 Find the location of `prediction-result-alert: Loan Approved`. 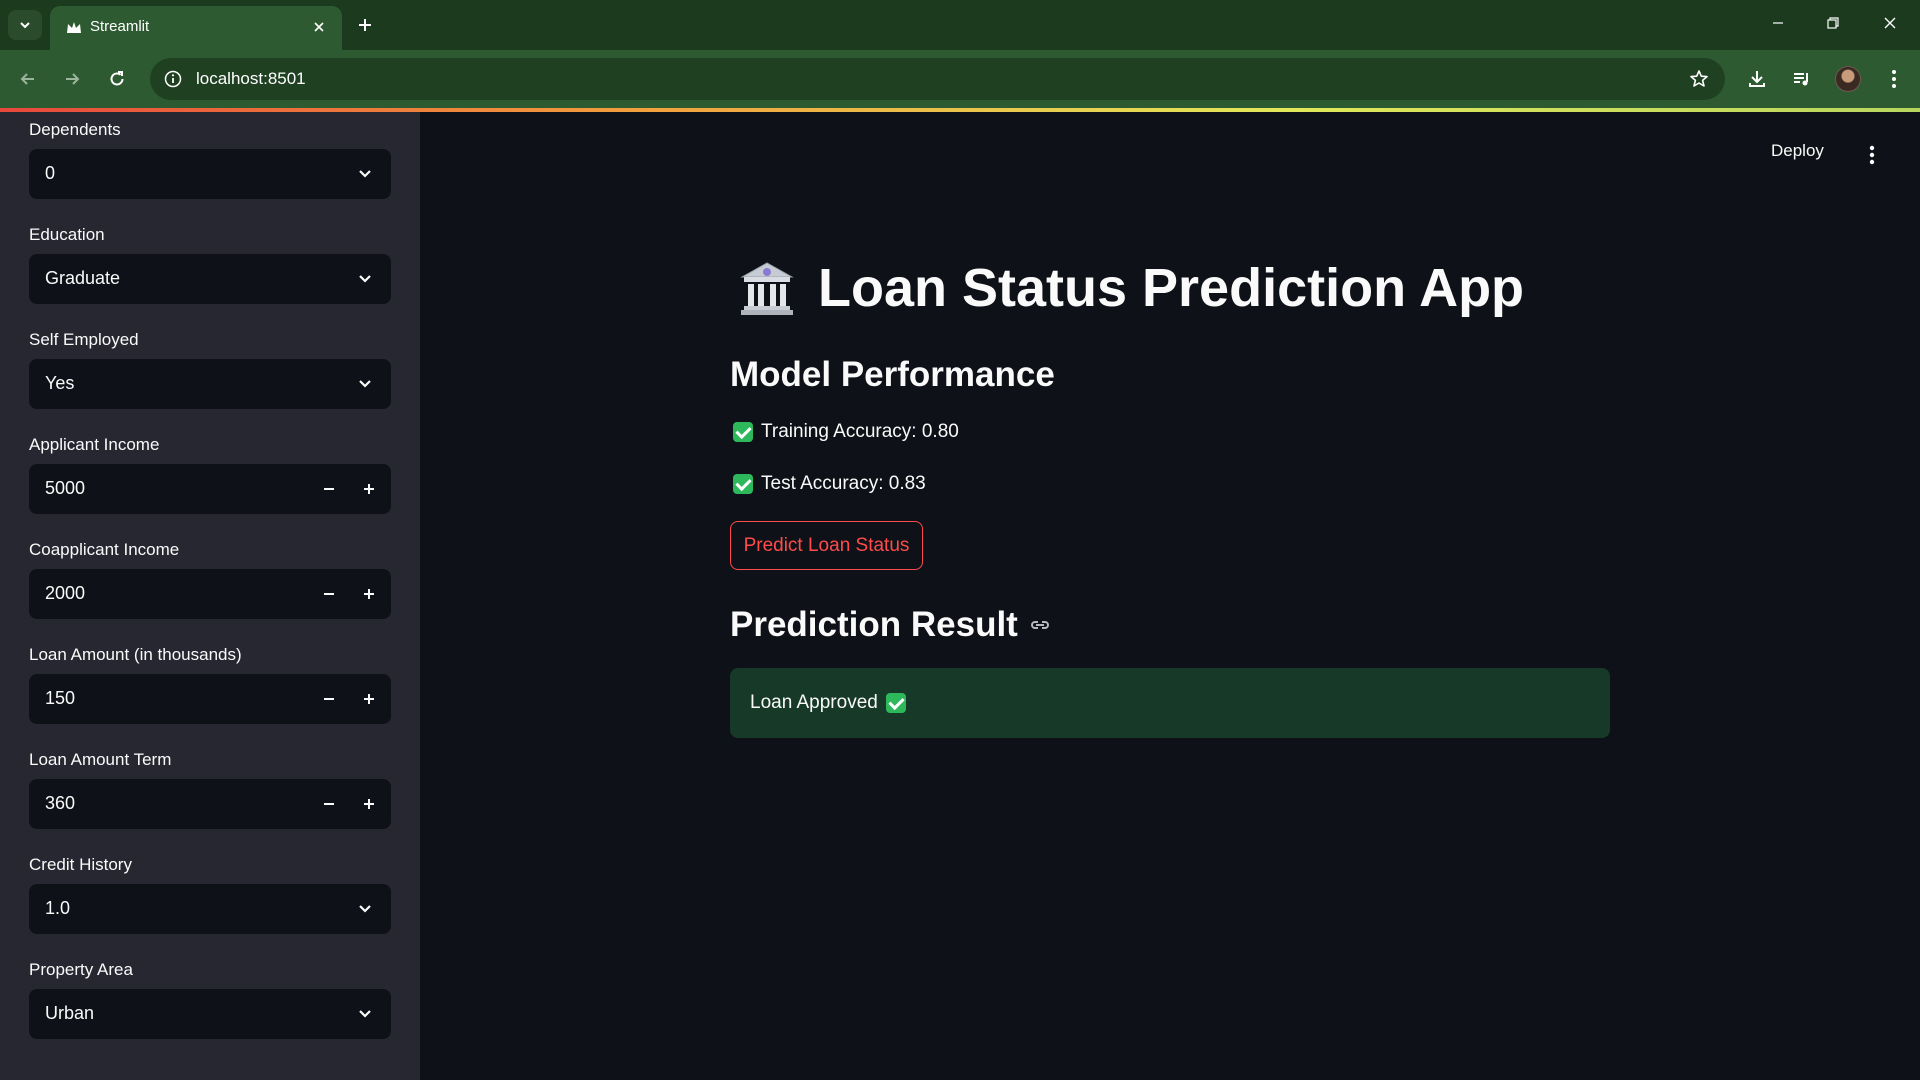

prediction-result-alert: Loan Approved is located at coordinates (1170, 703).